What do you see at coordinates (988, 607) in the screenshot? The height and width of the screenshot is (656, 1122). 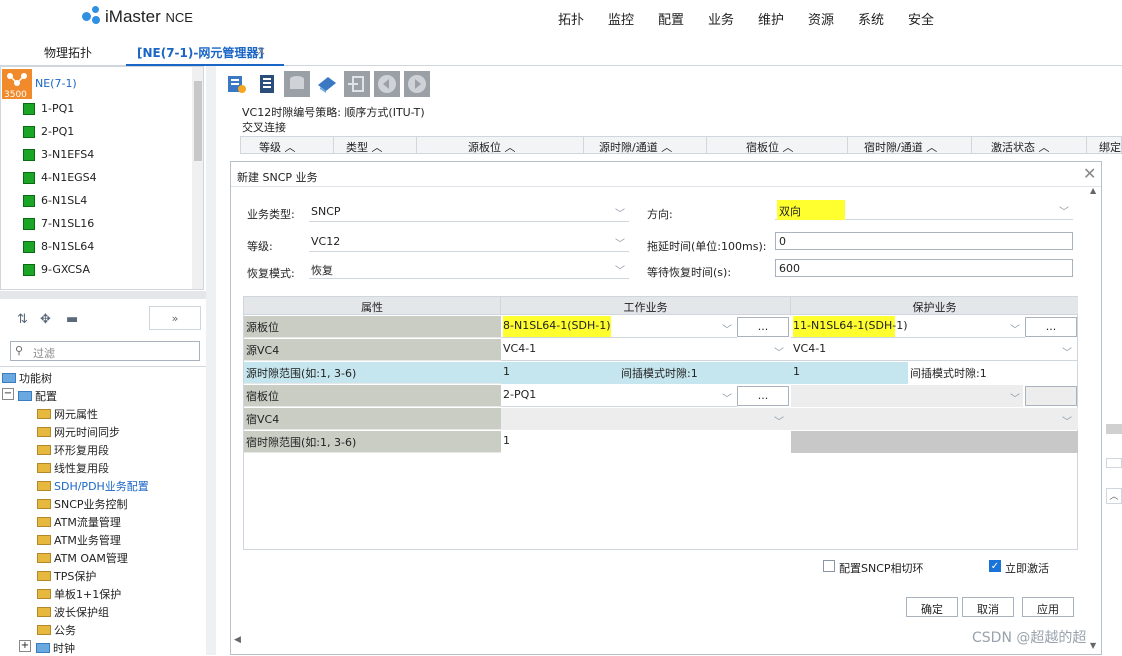 I see `cancel-button: 取消` at bounding box center [988, 607].